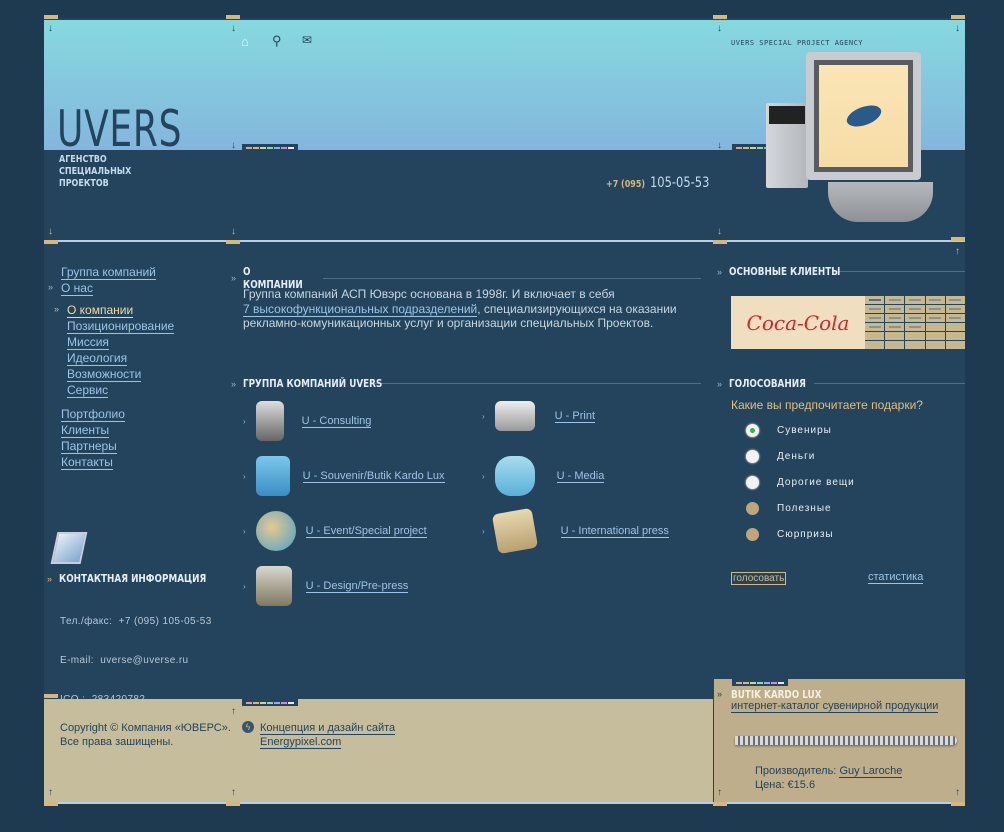 This screenshot has height=832, width=1004. I want to click on copyright-line: Все права зашищены., so click(117, 742).